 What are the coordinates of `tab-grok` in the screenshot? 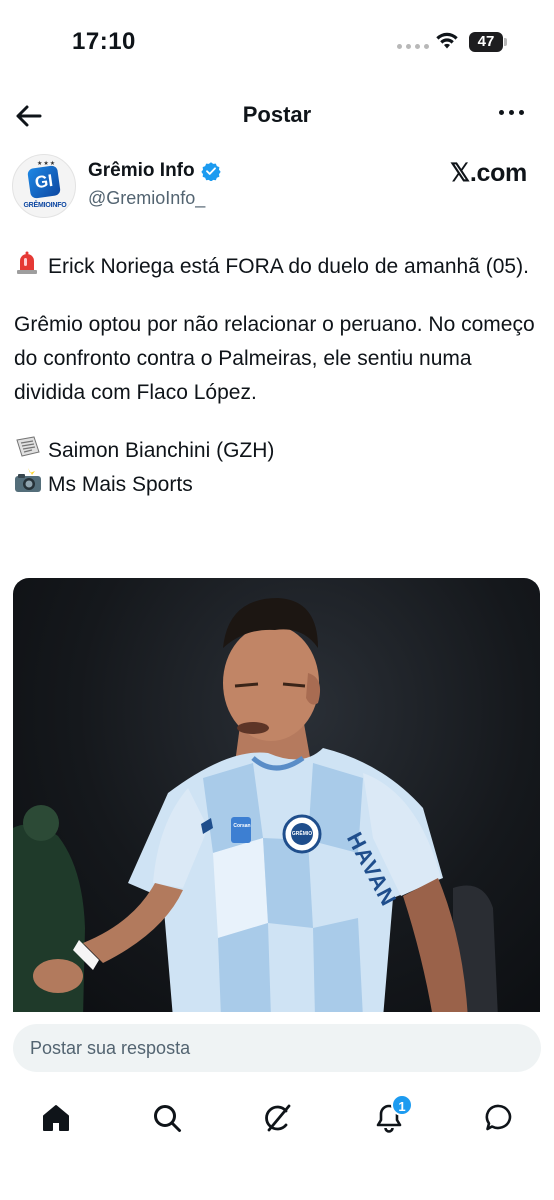 It's located at (278, 1118).